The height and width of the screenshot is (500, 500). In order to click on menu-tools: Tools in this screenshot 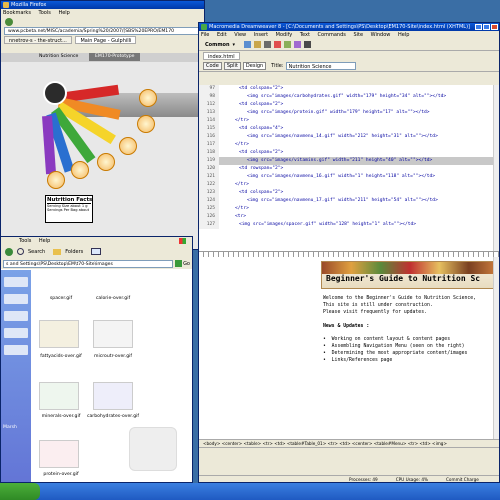, I will do `click(45, 13)`.